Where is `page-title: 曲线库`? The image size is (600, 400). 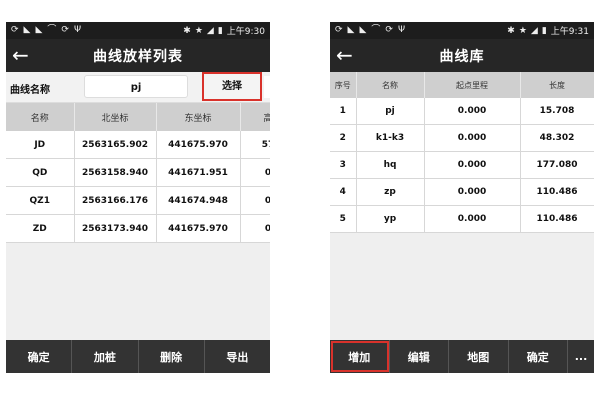
page-title: 曲线库 is located at coordinates (462, 56).